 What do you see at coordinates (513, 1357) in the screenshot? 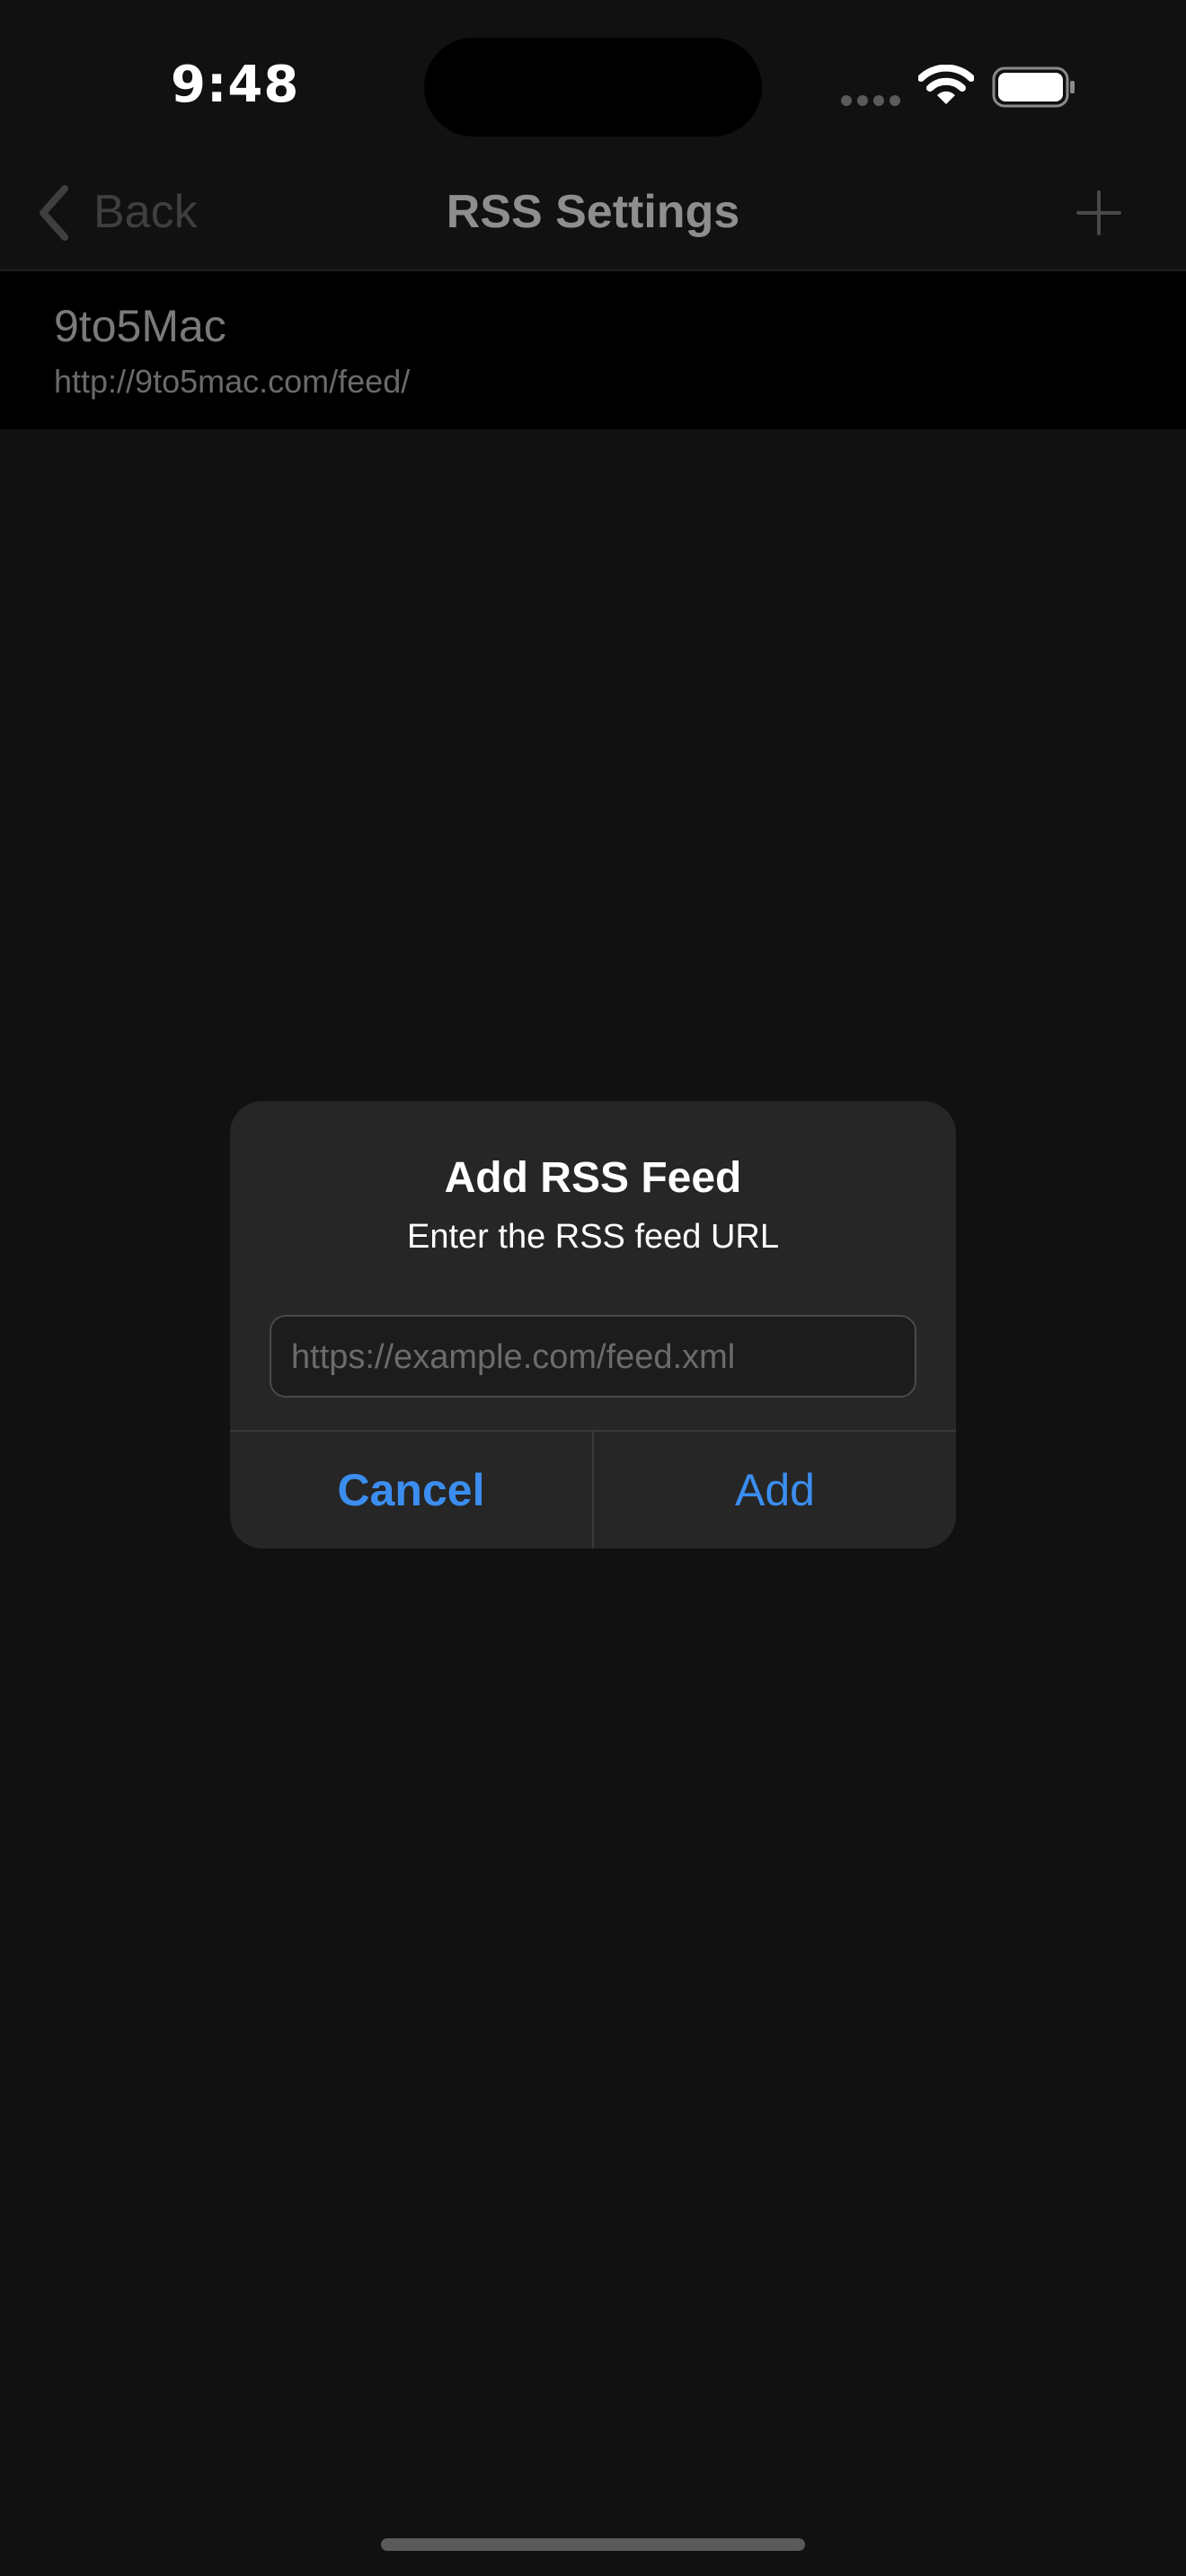
I see `feed-url-input-placeholder: https://example.com/feed.xml` at bounding box center [513, 1357].